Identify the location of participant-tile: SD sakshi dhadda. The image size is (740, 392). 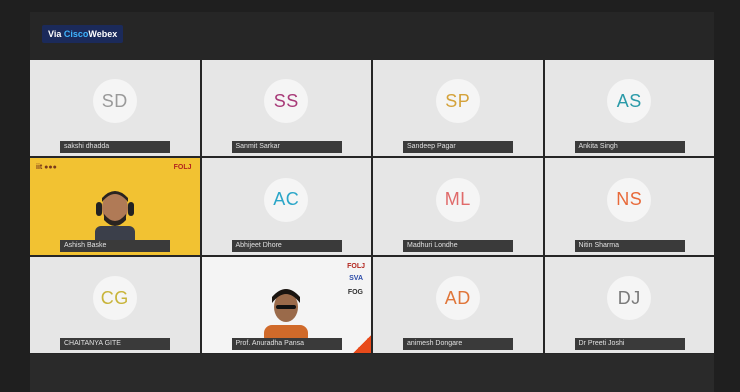
(115, 108).